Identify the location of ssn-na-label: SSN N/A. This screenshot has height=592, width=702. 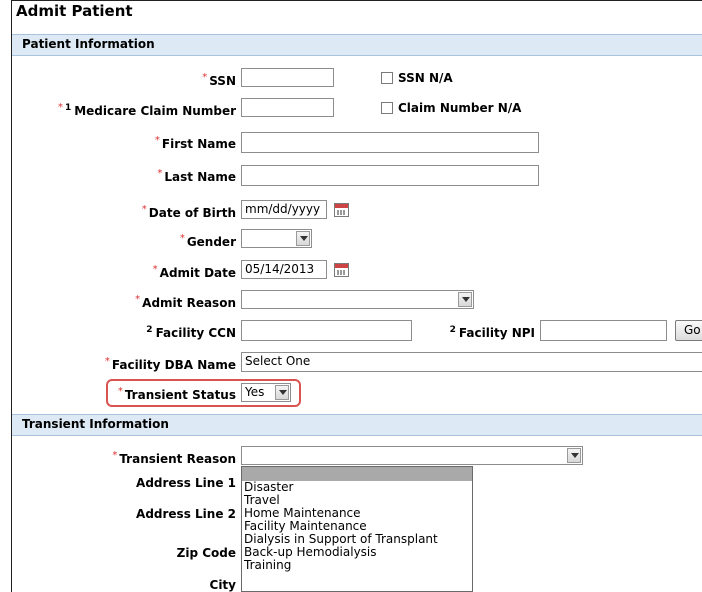
(425, 78).